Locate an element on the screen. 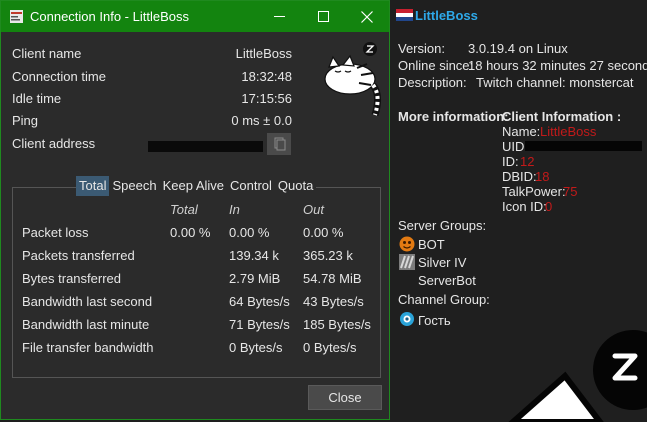 The image size is (647, 422). more-info-label: More information: is located at coordinates (453, 116).